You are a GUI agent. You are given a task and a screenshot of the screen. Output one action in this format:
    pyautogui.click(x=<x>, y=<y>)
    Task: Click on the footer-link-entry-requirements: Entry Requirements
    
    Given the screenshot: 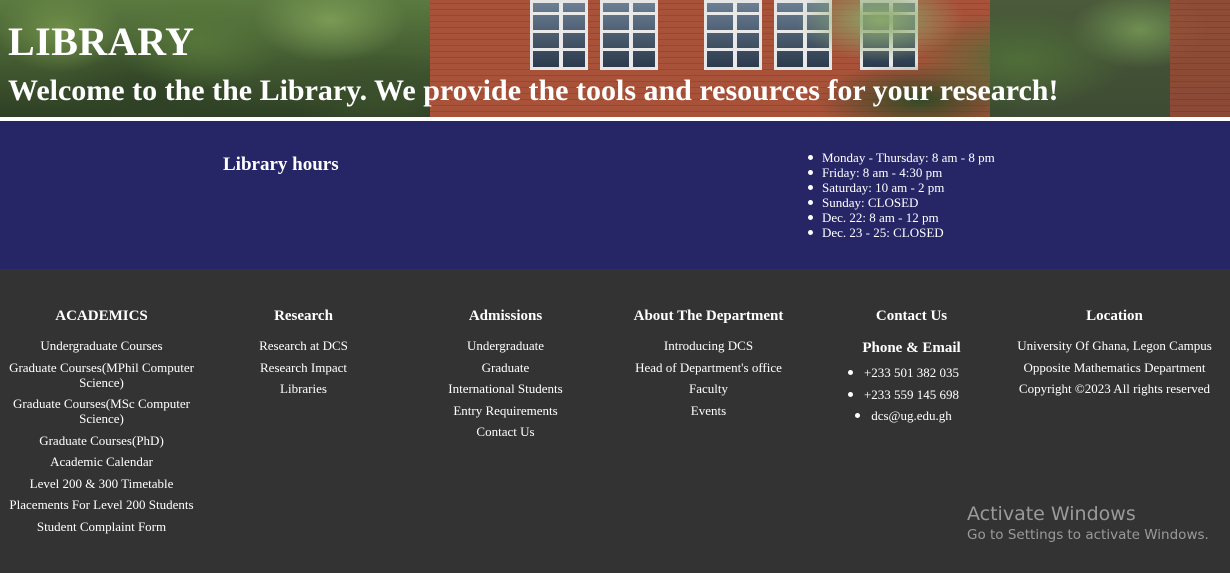 What is the action you would take?
    pyautogui.click(x=505, y=410)
    